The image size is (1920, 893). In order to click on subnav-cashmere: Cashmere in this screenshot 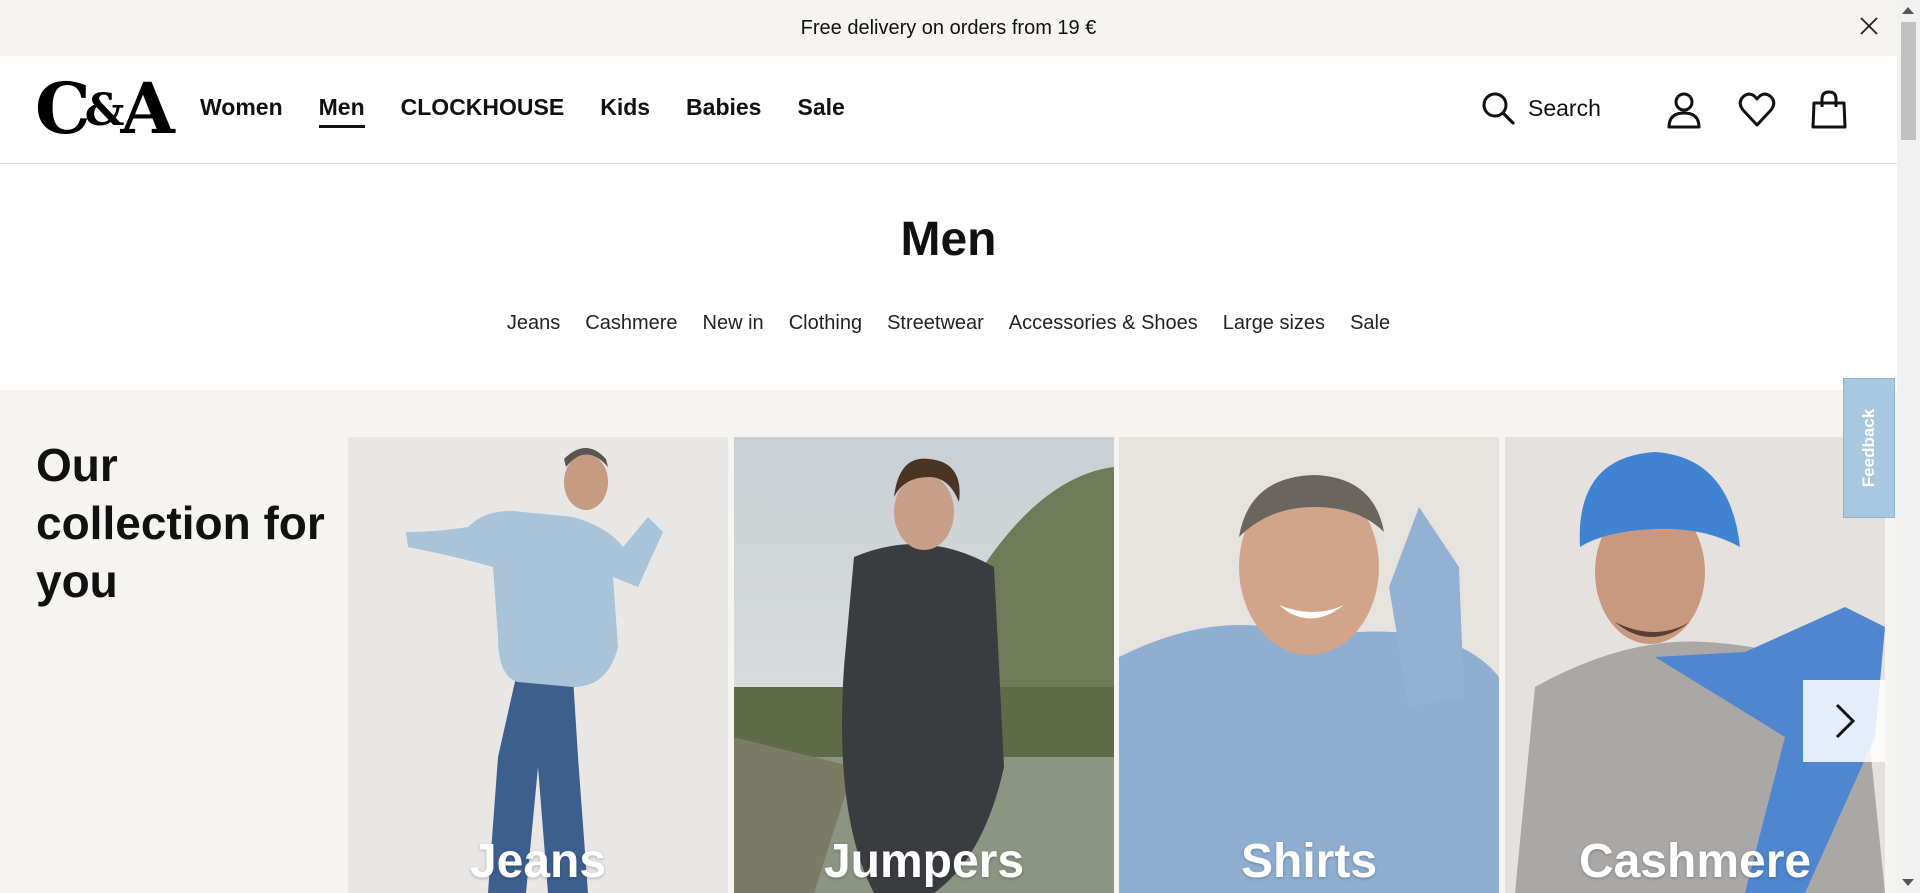, I will do `click(631, 323)`.